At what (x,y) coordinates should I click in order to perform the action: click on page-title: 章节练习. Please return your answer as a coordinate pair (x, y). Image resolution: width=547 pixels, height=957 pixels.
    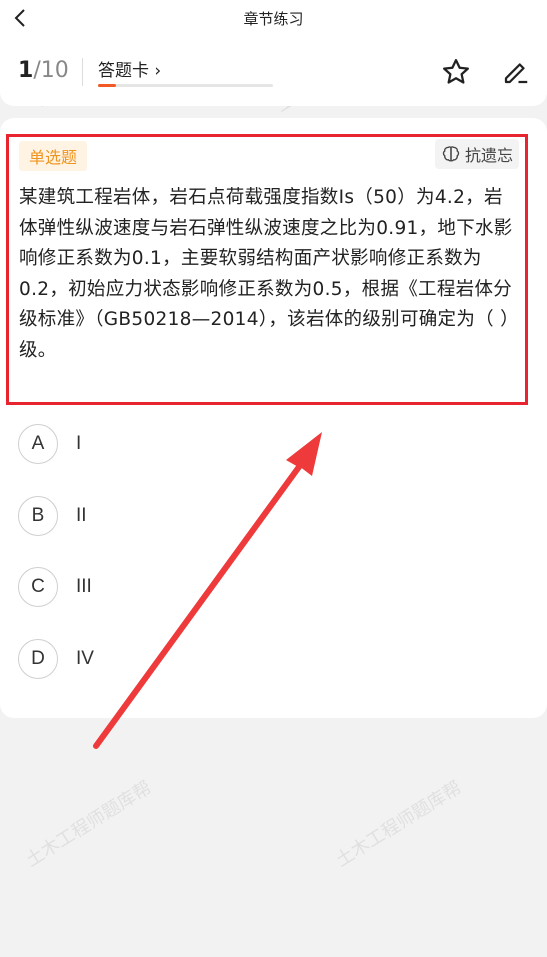
    Looking at the image, I should click on (273, 18).